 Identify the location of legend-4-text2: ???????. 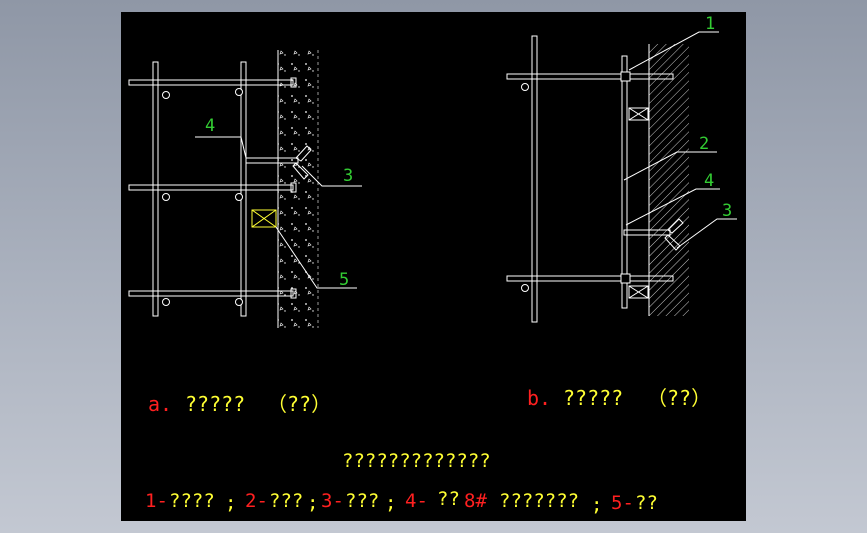
(539, 501).